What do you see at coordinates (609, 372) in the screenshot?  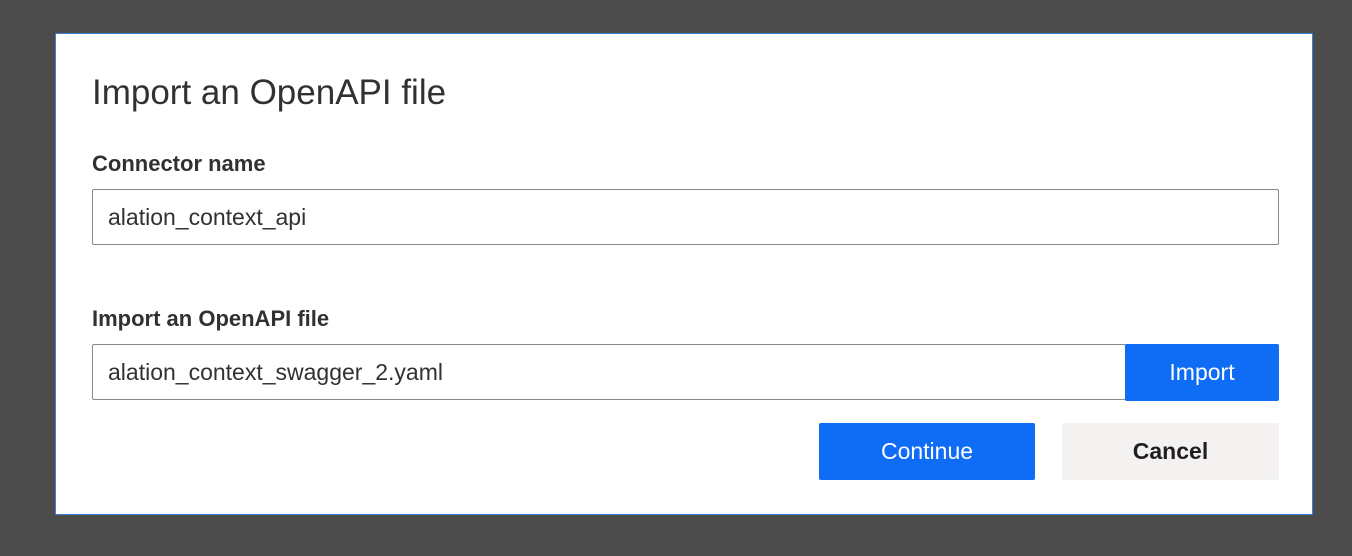 I see `openapi-file-input` at bounding box center [609, 372].